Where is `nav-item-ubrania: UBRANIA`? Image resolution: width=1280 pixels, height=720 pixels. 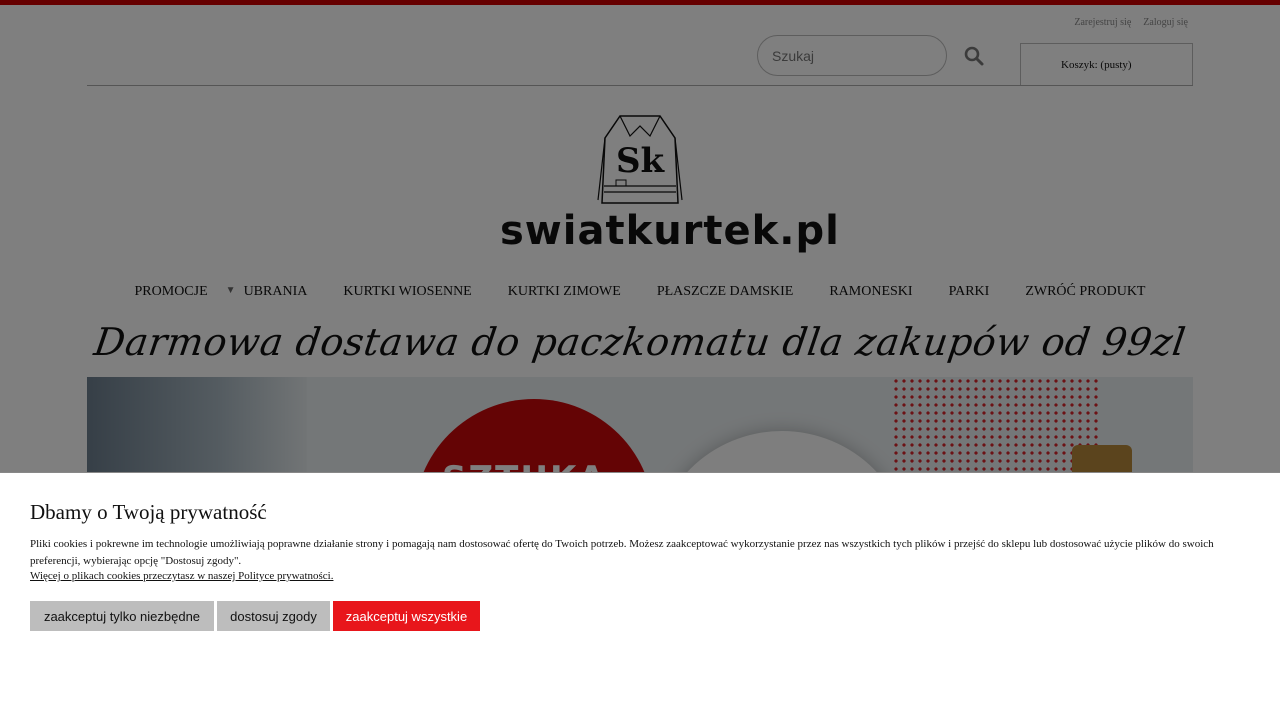
nav-item-ubrania: UBRANIA is located at coordinates (282, 292).